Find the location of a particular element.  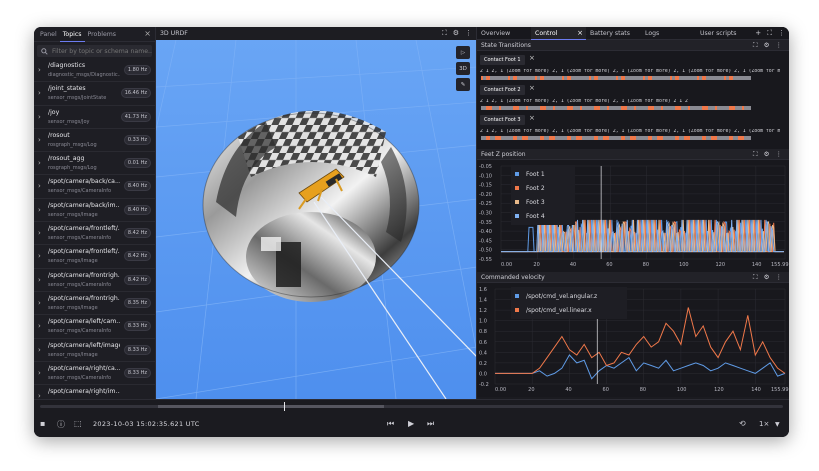

legend-label: Foot 1 is located at coordinates (535, 174).